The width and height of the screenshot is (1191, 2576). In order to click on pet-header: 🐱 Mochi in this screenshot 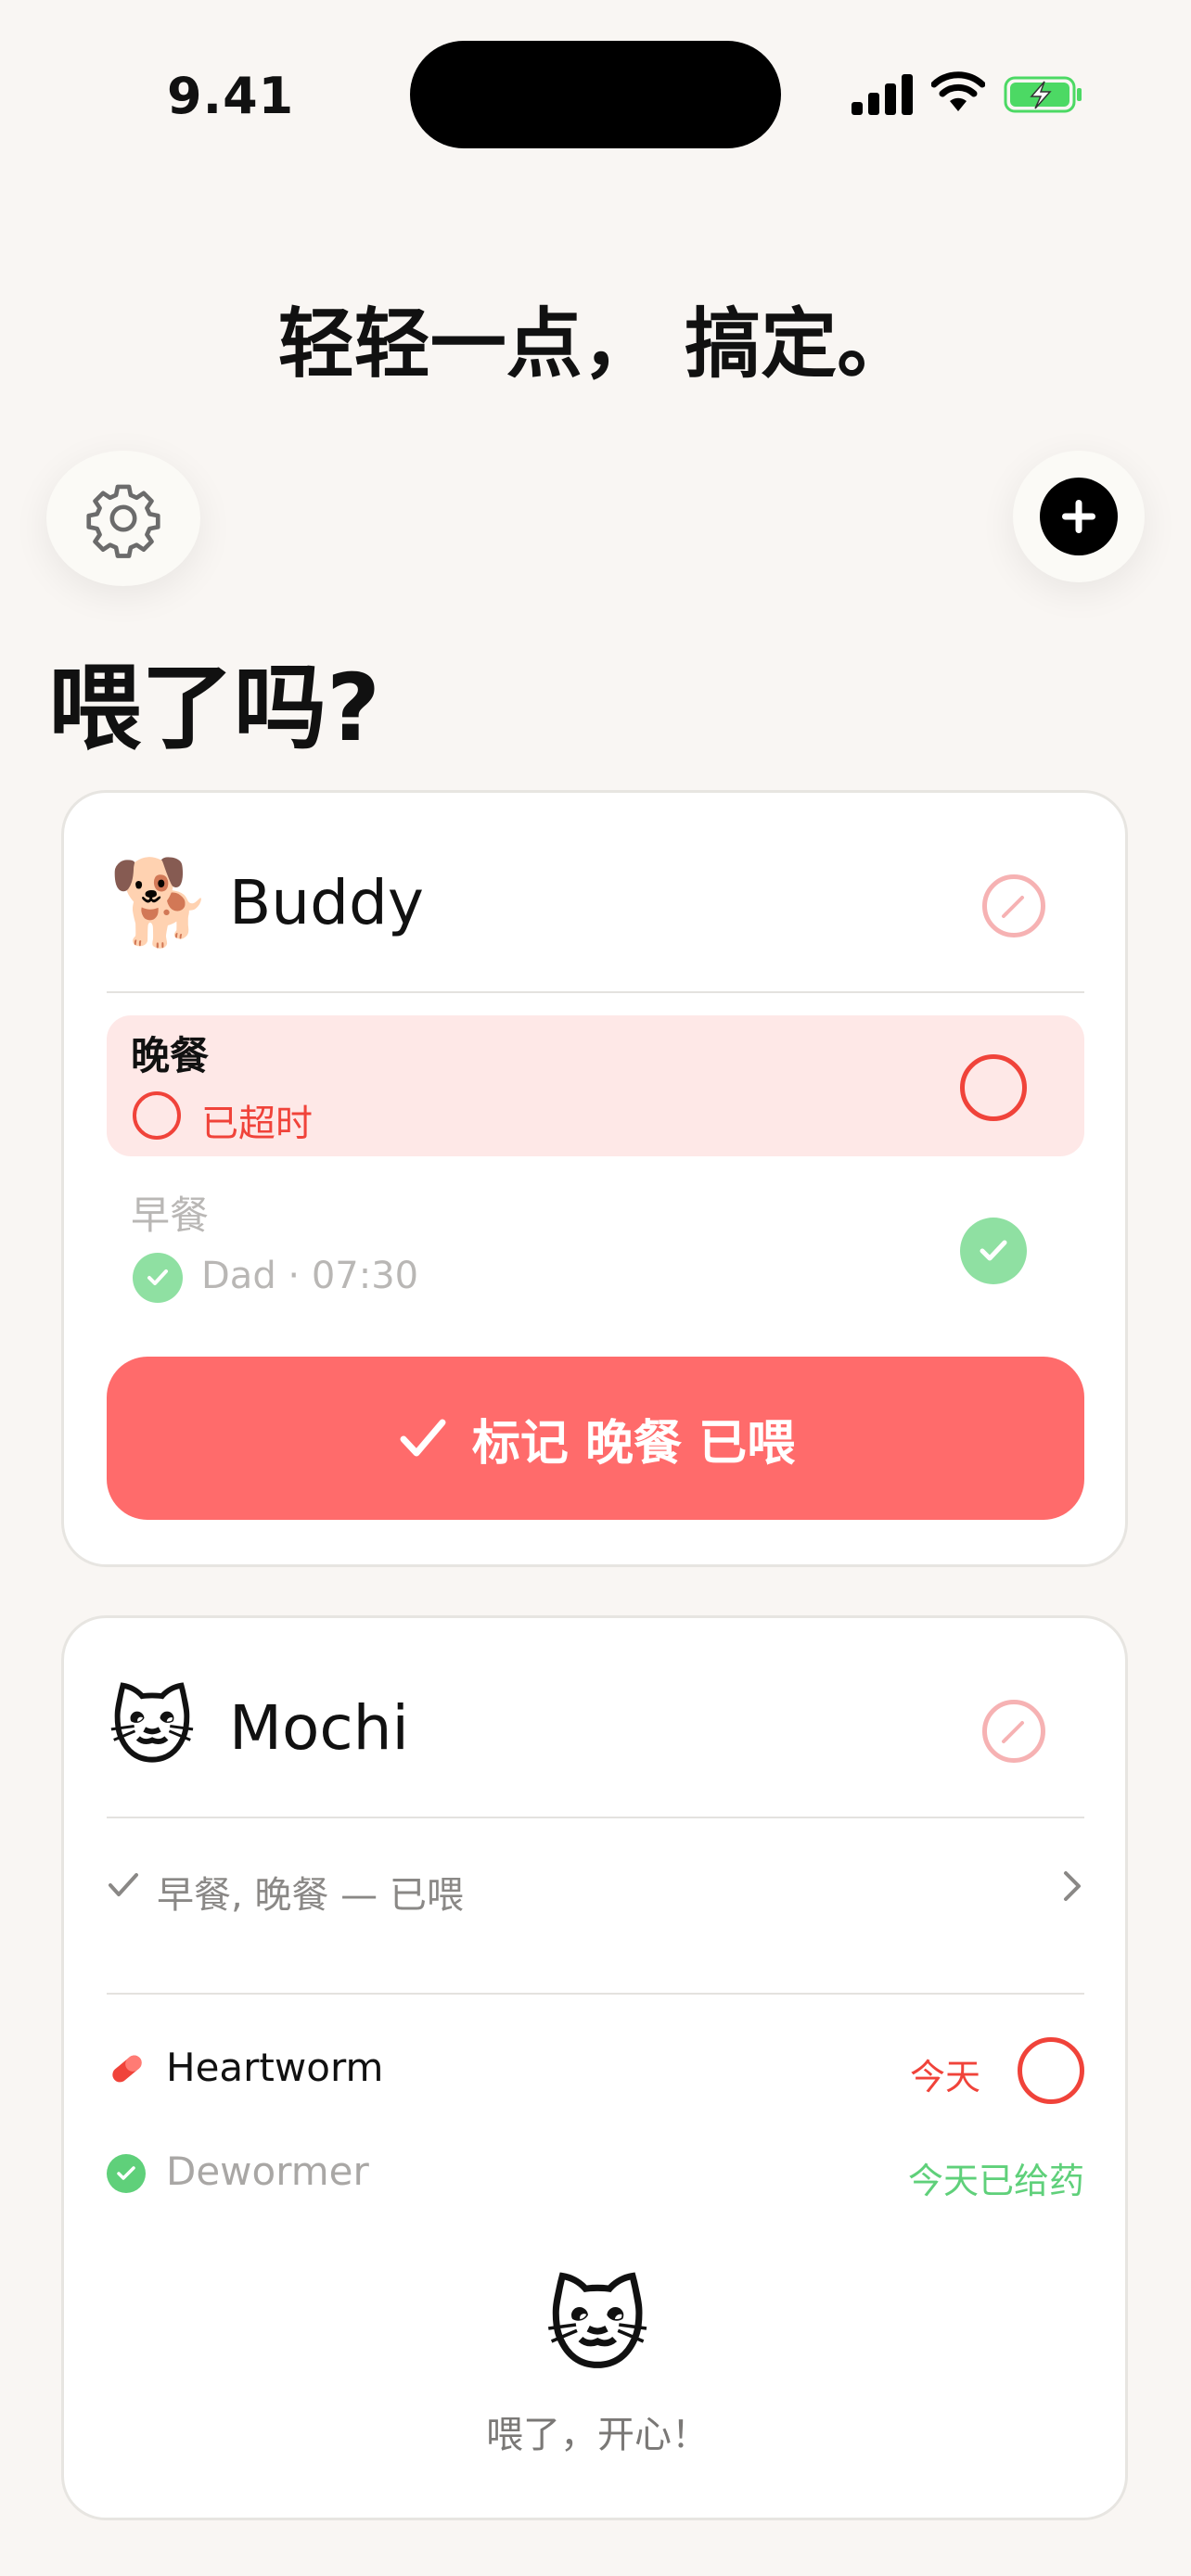, I will do `click(595, 1728)`.